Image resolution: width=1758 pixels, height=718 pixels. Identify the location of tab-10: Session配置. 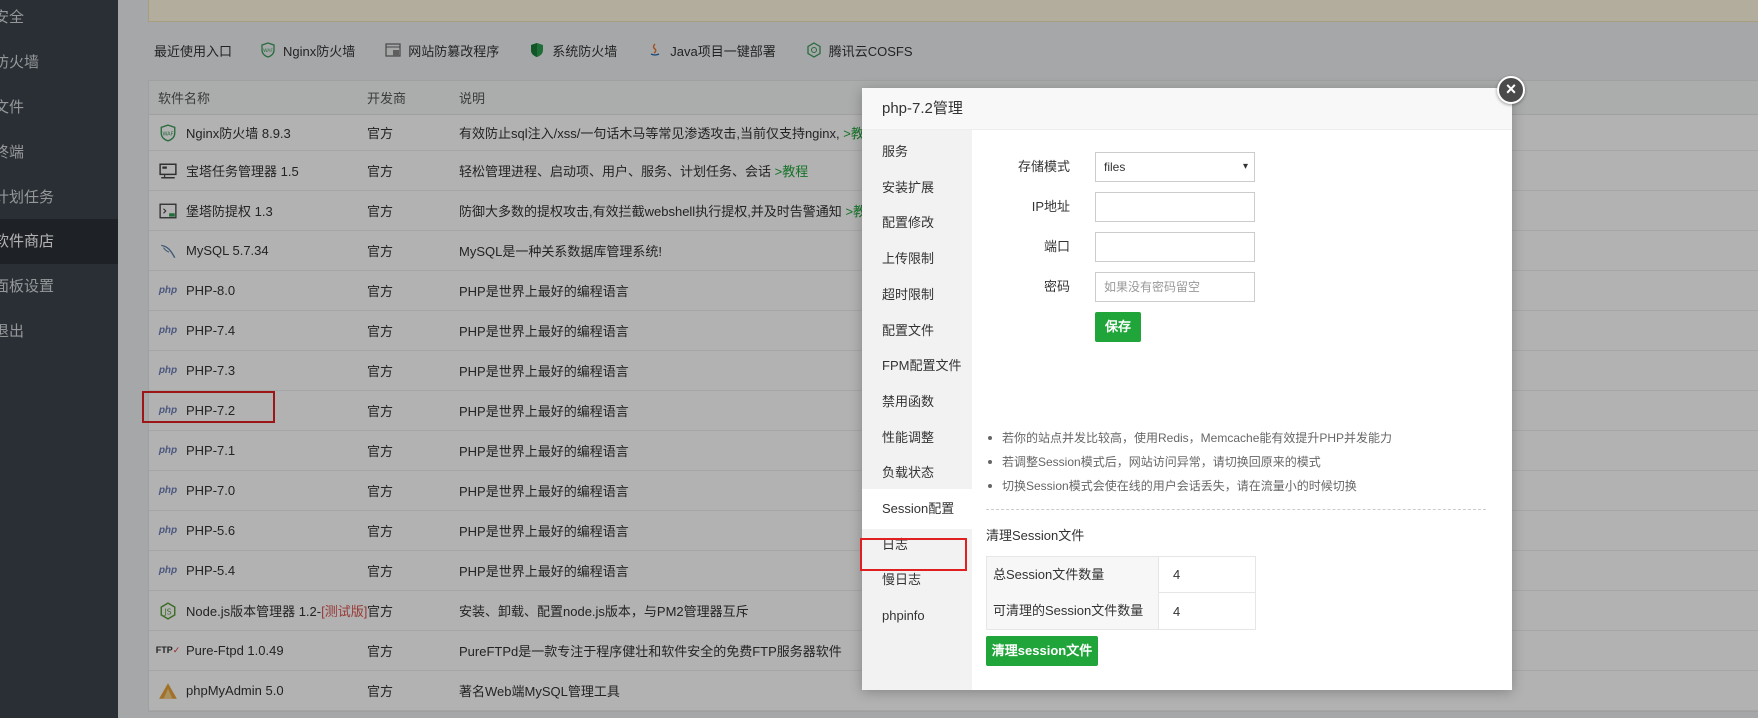
(917, 509).